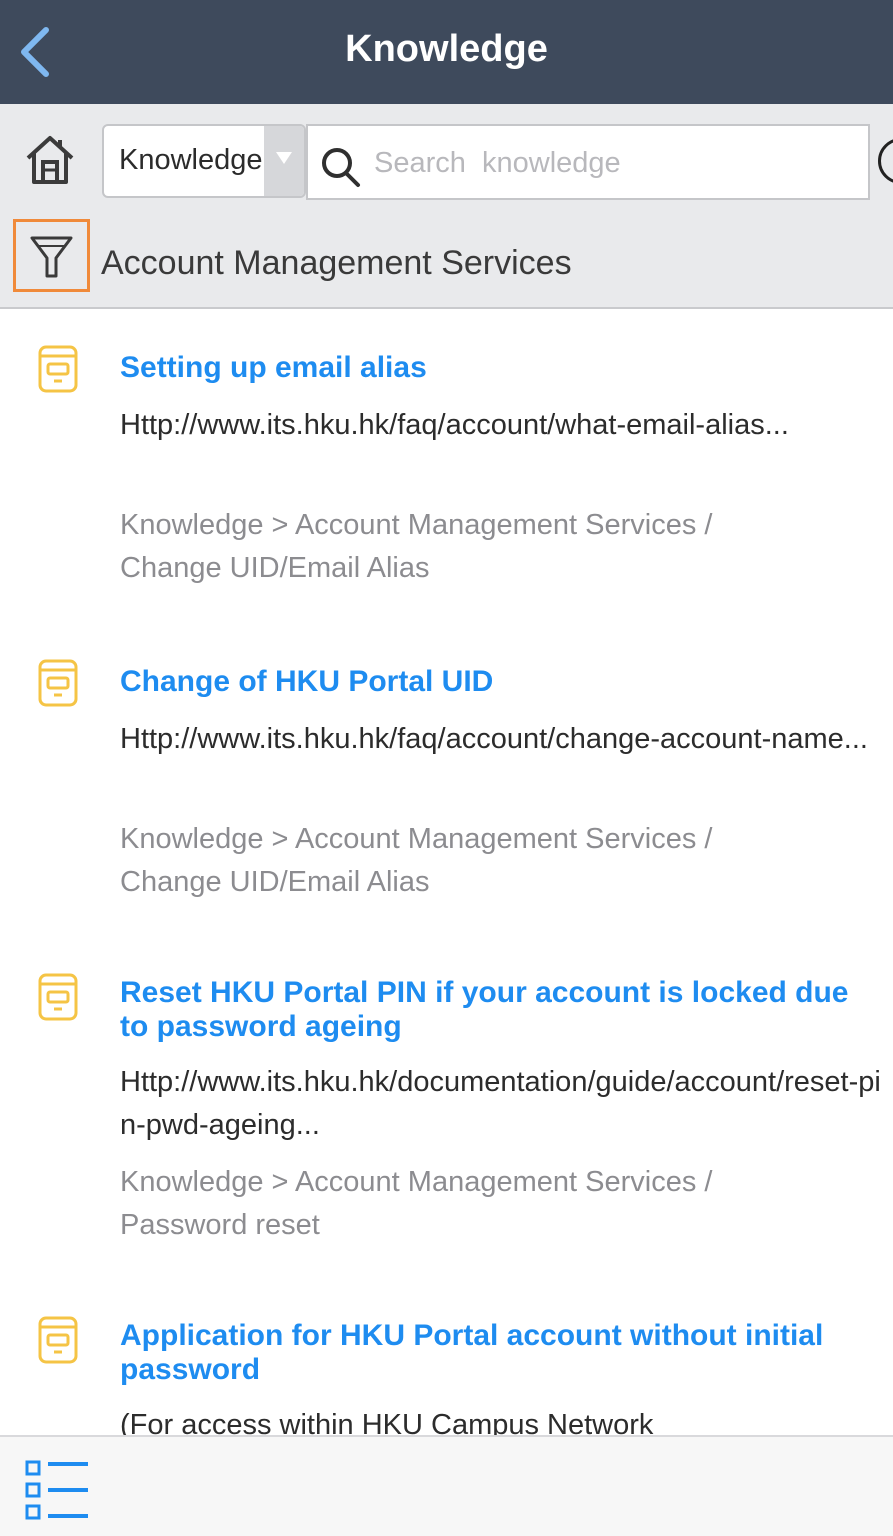  I want to click on select-arrow-zone, so click(284, 161).